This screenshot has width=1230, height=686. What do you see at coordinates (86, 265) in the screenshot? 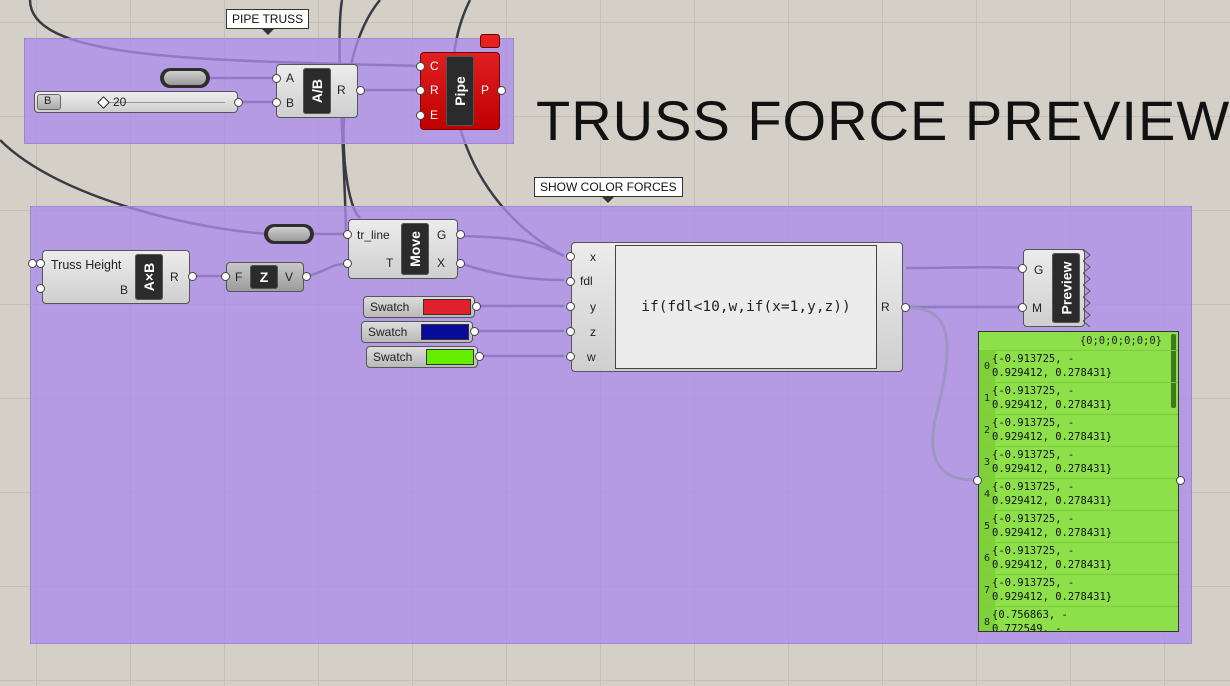
I see `multiply-input-a-label: Truss Height` at bounding box center [86, 265].